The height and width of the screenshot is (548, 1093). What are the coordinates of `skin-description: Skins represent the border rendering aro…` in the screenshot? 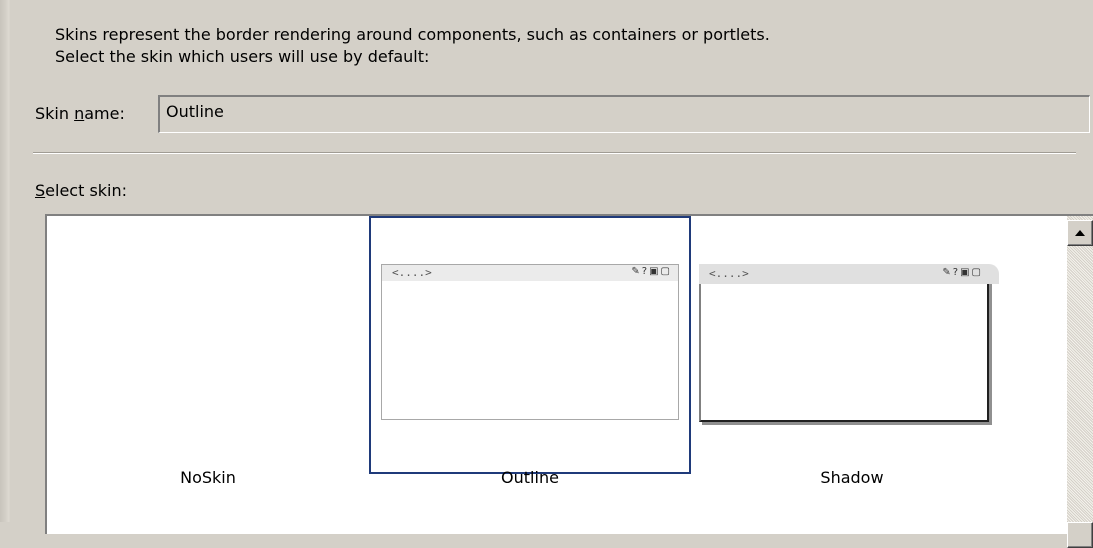 It's located at (412, 46).